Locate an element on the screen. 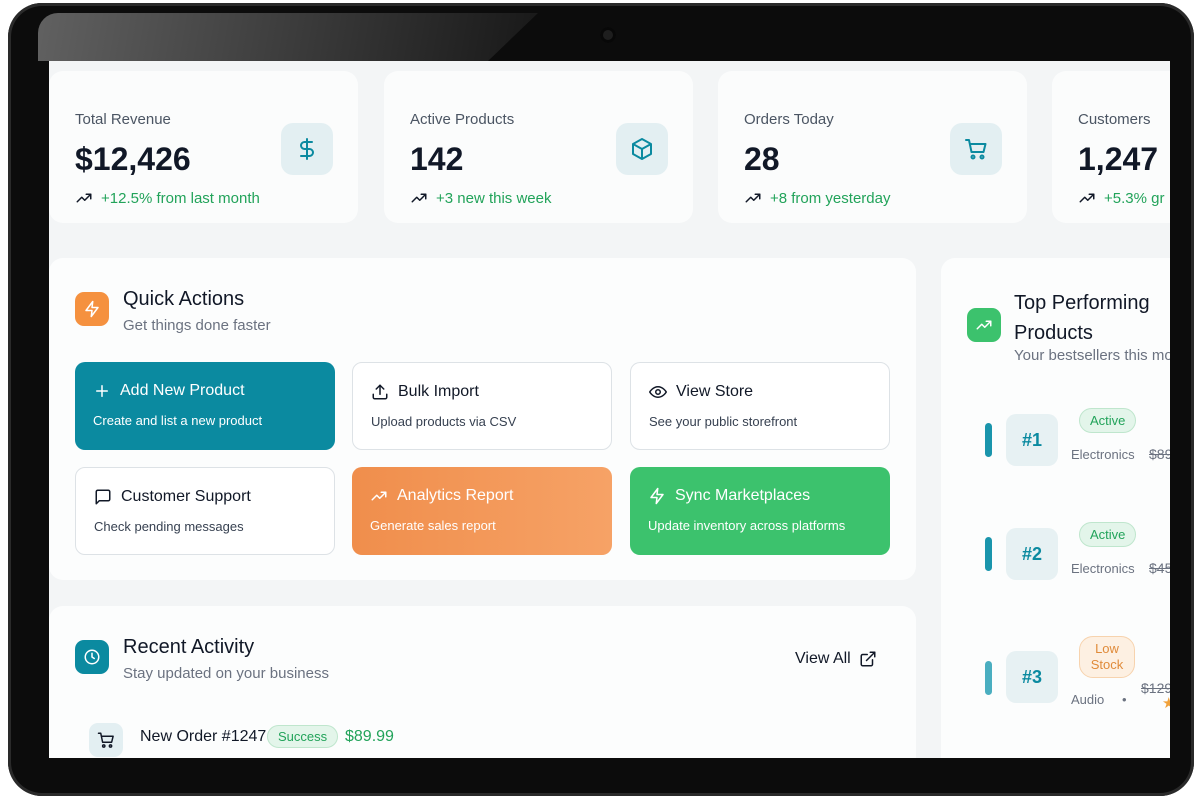 The image size is (1200, 799). camera-icon is located at coordinates (608, 35).